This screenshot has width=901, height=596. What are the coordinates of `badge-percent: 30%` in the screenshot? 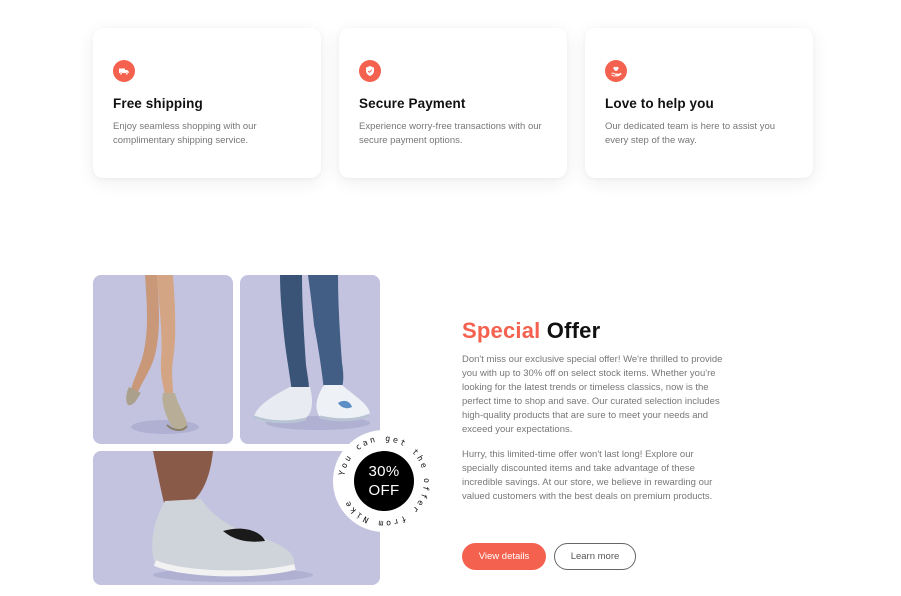 It's located at (384, 471).